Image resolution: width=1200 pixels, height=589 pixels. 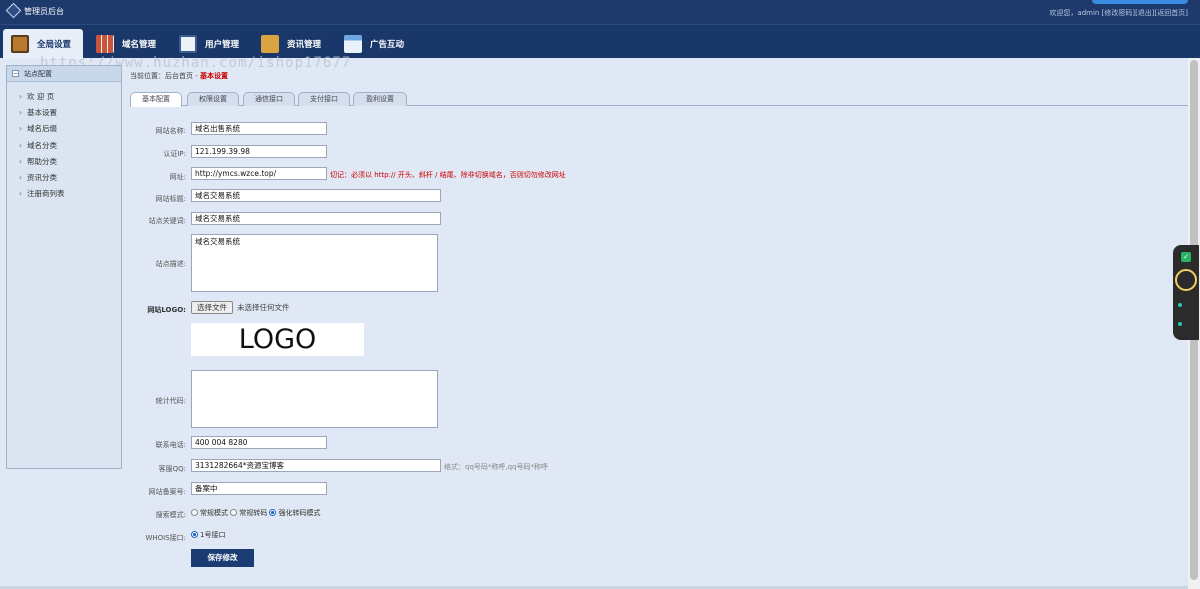 I want to click on stats-label: 统计代码:, so click(x=170, y=401).